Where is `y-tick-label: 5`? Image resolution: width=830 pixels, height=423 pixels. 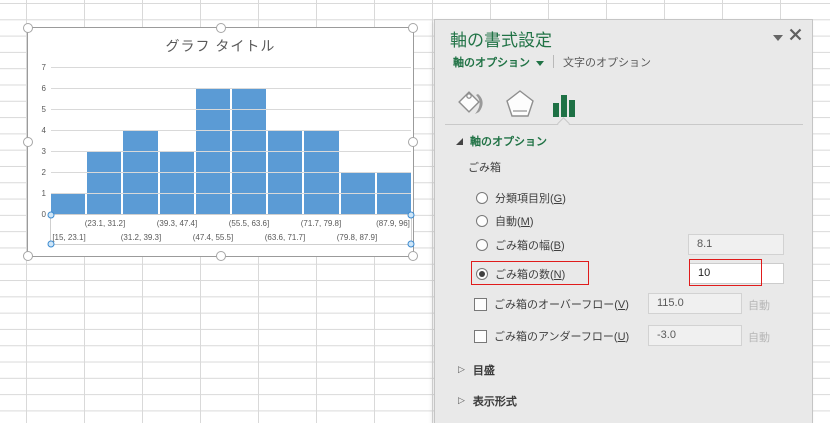
y-tick-label: 5 is located at coordinates (43, 109).